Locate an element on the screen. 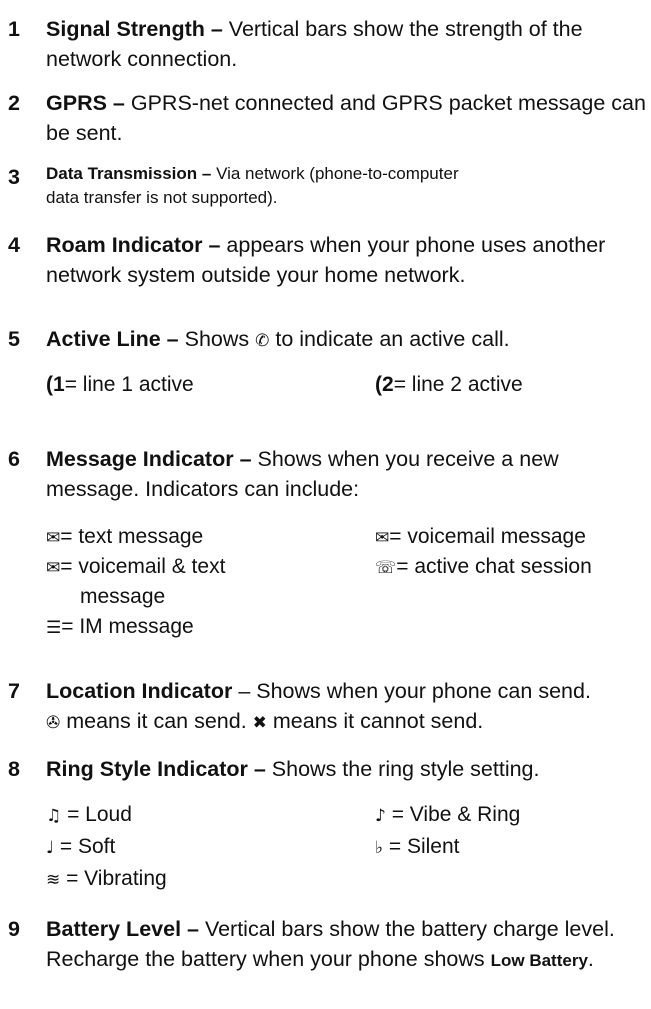  chat-session-icon: ☏ is located at coordinates (386, 568).